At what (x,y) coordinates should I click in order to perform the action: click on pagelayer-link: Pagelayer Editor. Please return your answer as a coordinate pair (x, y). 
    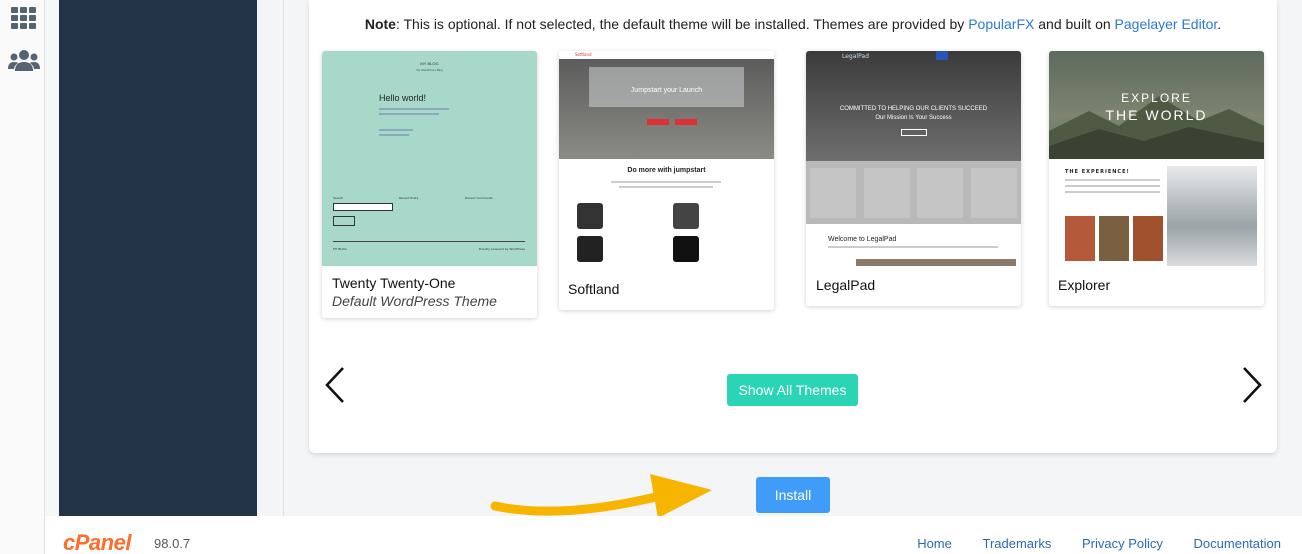
    Looking at the image, I should click on (1166, 24).